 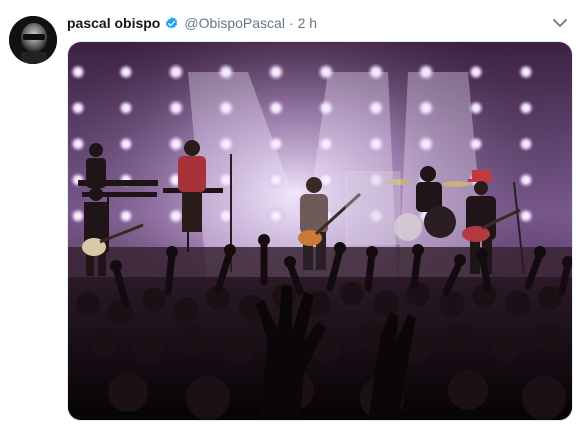 I want to click on verified-badge-icon, so click(x=171, y=23).